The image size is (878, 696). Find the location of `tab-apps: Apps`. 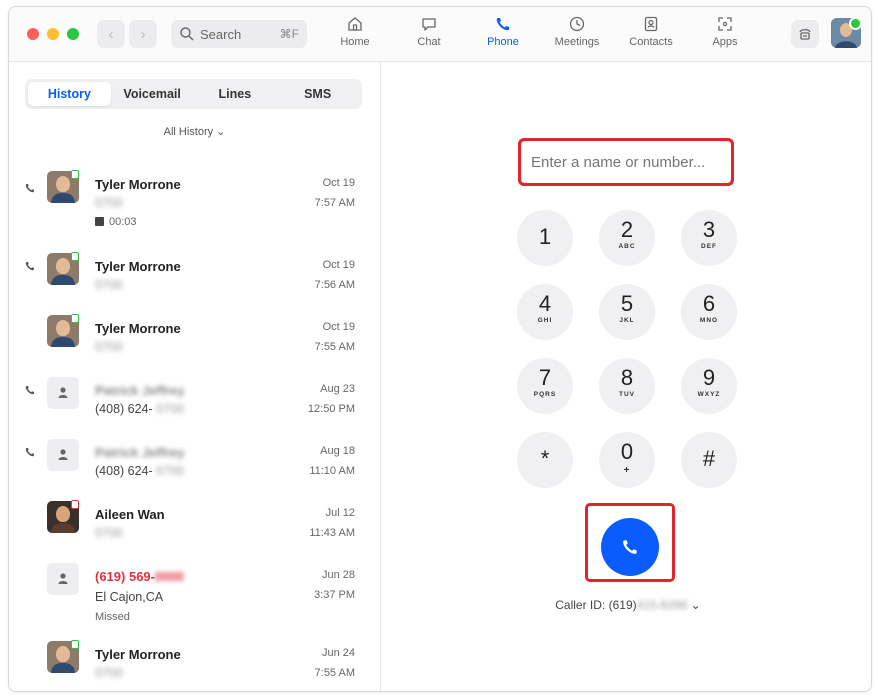

tab-apps: Apps is located at coordinates (725, 31).